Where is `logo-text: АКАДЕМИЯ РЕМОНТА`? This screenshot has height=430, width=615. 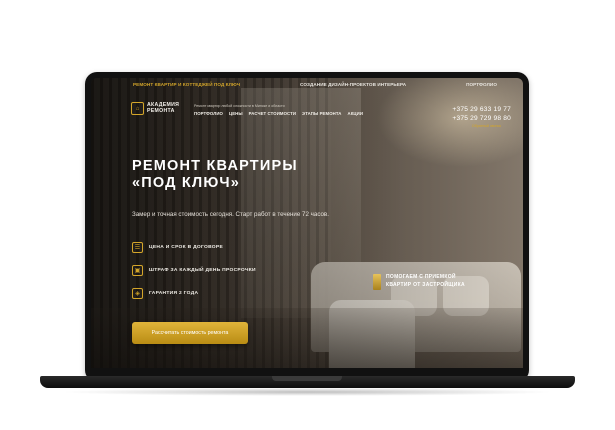
logo-text: АКАДЕМИЯ РЕМОНТА is located at coordinates (163, 108).